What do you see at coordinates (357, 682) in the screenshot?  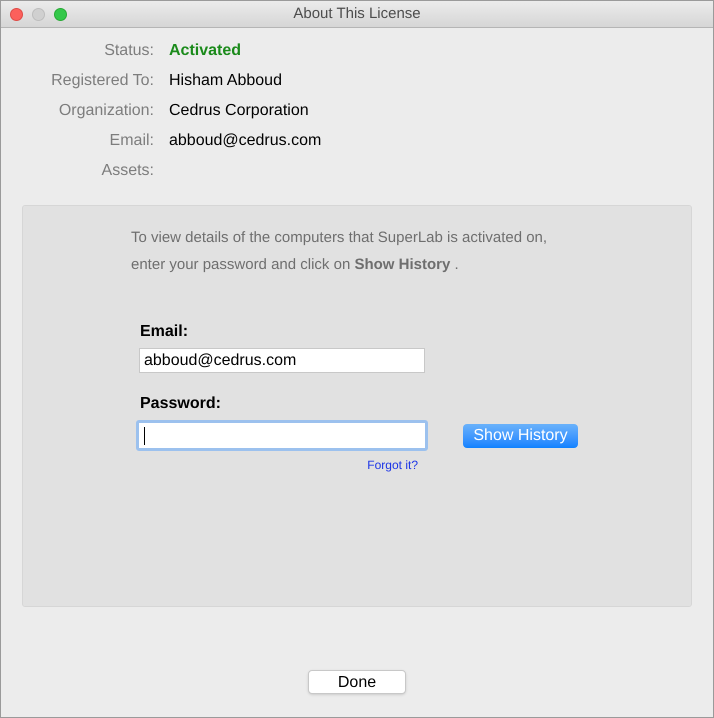 I see `done-button: Done` at bounding box center [357, 682].